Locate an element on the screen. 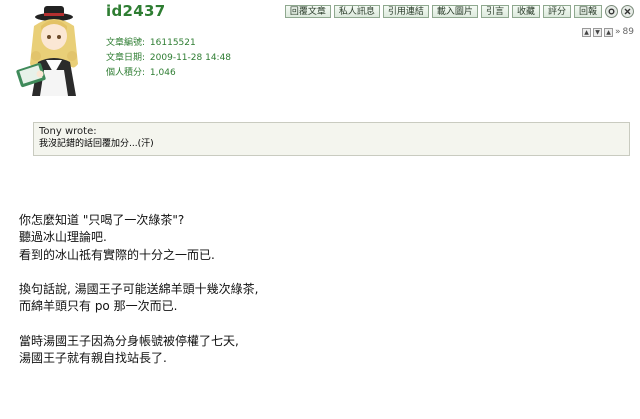  body-line: 湯國王子就有親自找站長了. is located at coordinates (93, 358).